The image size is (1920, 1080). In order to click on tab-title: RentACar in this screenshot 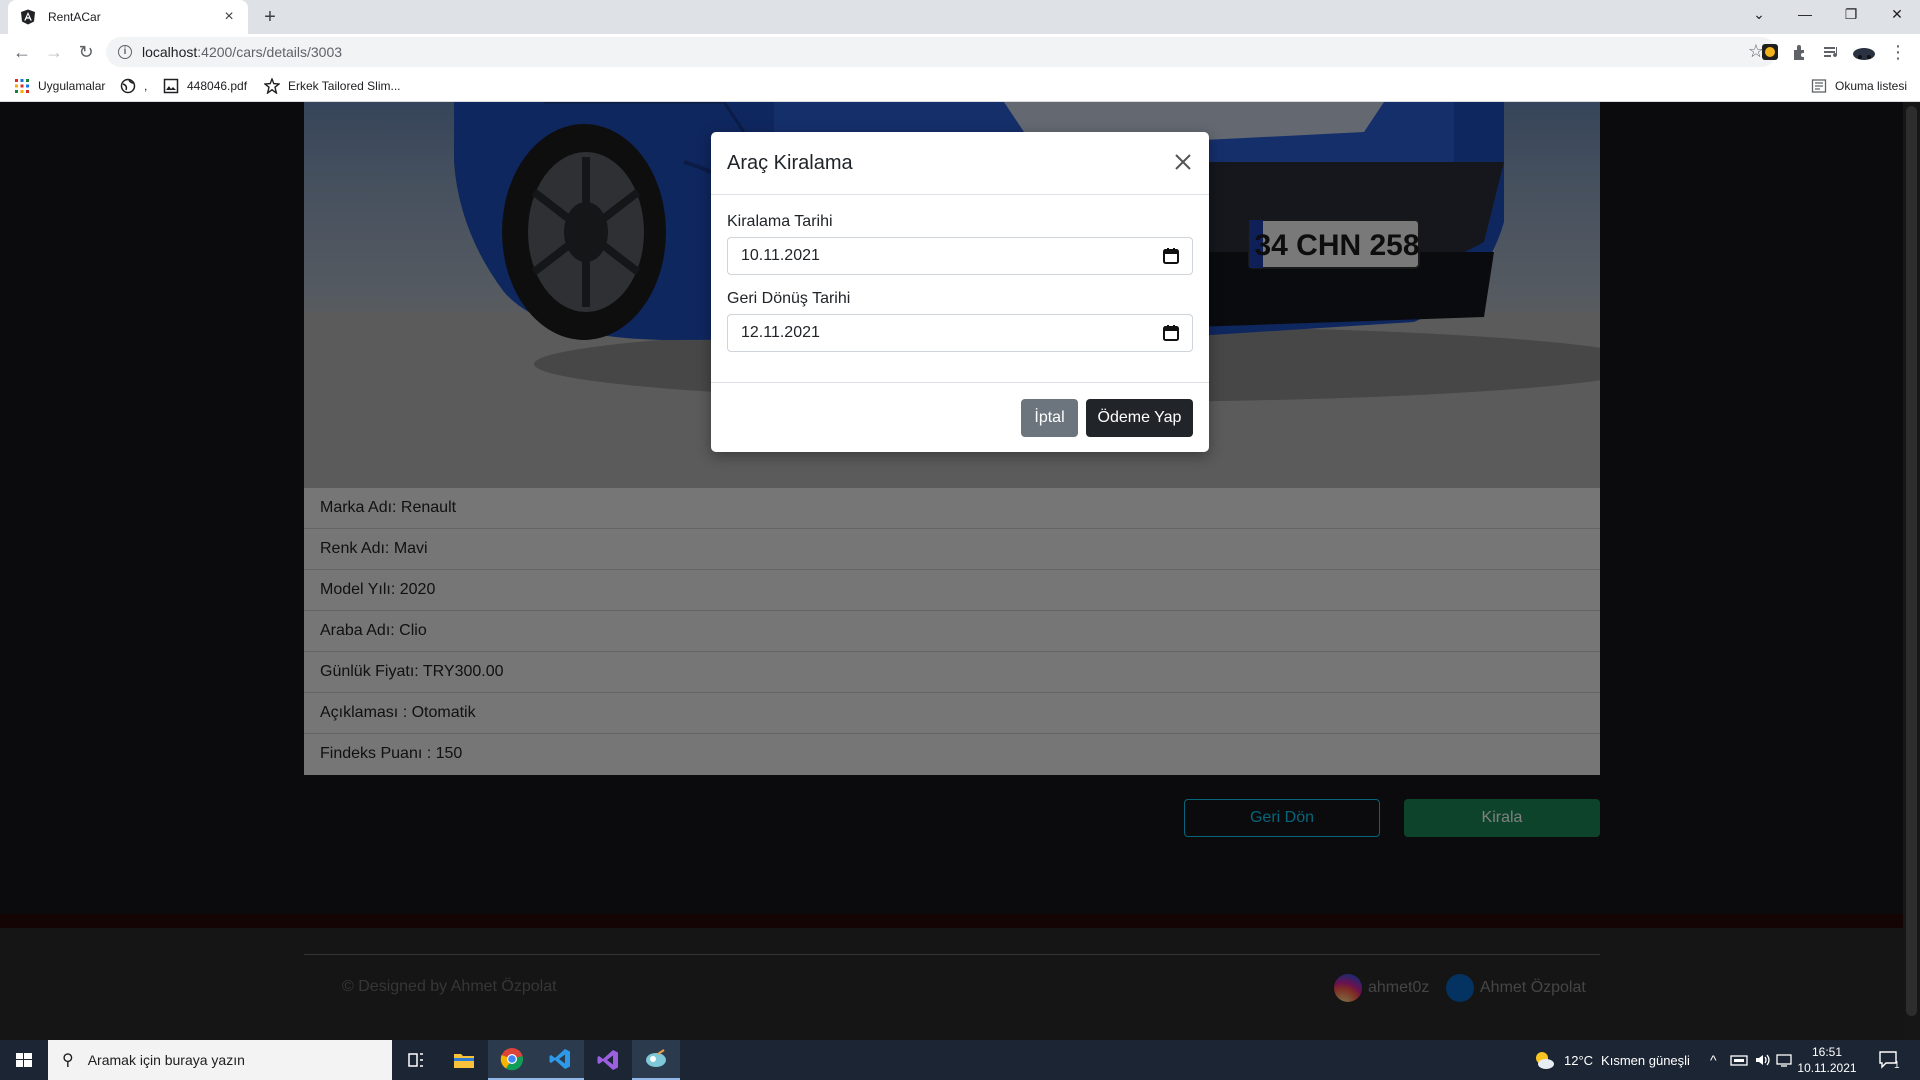, I will do `click(74, 17)`.